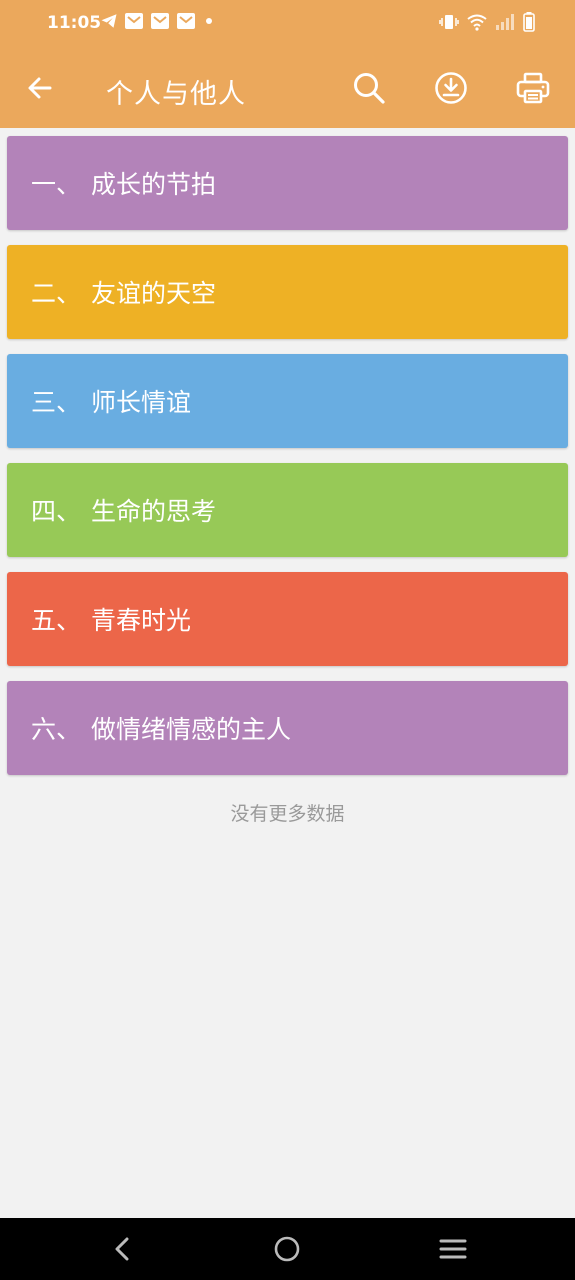 The height and width of the screenshot is (1280, 575). What do you see at coordinates (56, 402) in the screenshot?
I see `item-number: 三、` at bounding box center [56, 402].